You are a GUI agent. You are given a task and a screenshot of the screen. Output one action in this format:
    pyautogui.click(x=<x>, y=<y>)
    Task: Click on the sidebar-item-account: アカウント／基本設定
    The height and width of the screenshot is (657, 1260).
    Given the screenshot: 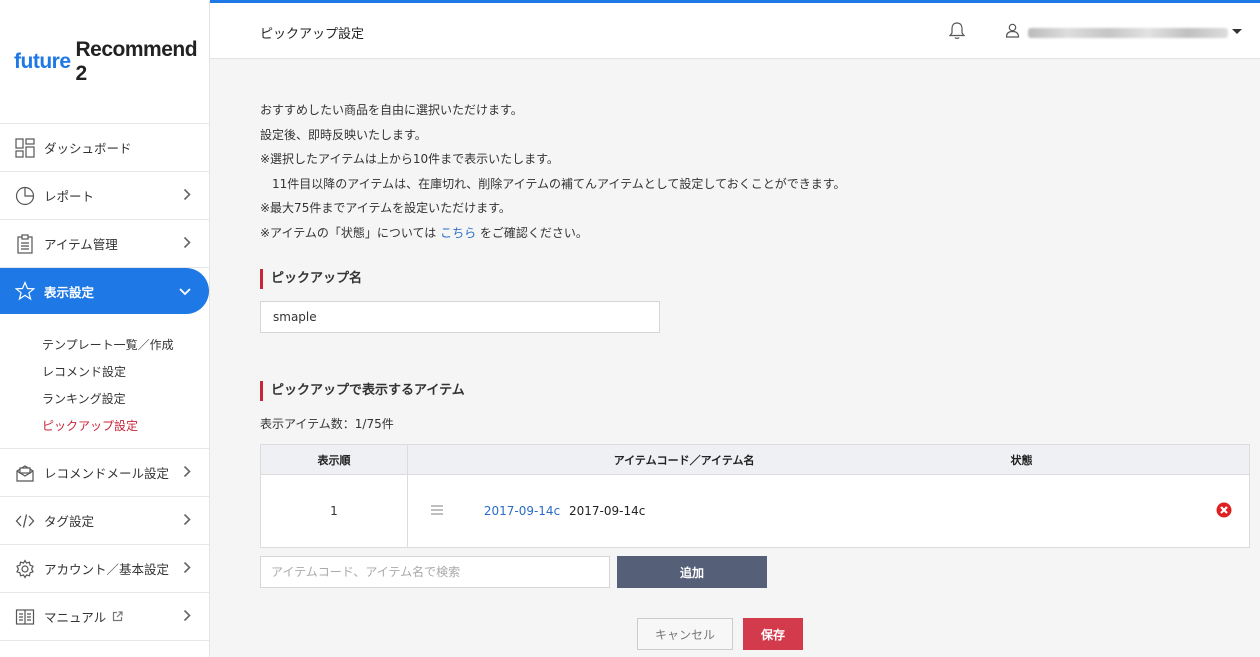 What is the action you would take?
    pyautogui.click(x=104, y=569)
    